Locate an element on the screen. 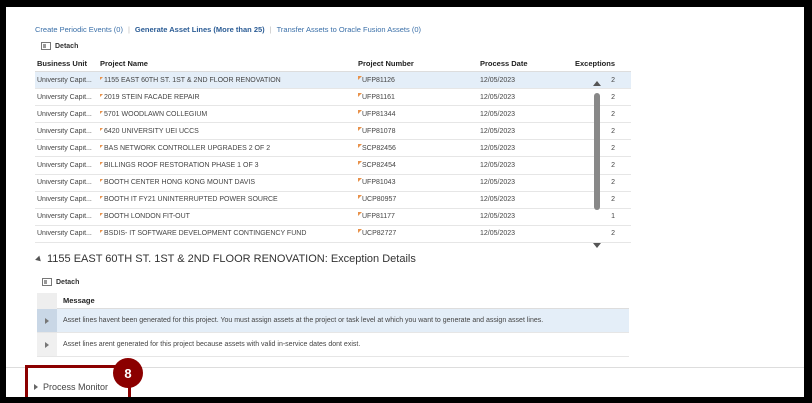  project-number-text: UCP82727 is located at coordinates (379, 234).